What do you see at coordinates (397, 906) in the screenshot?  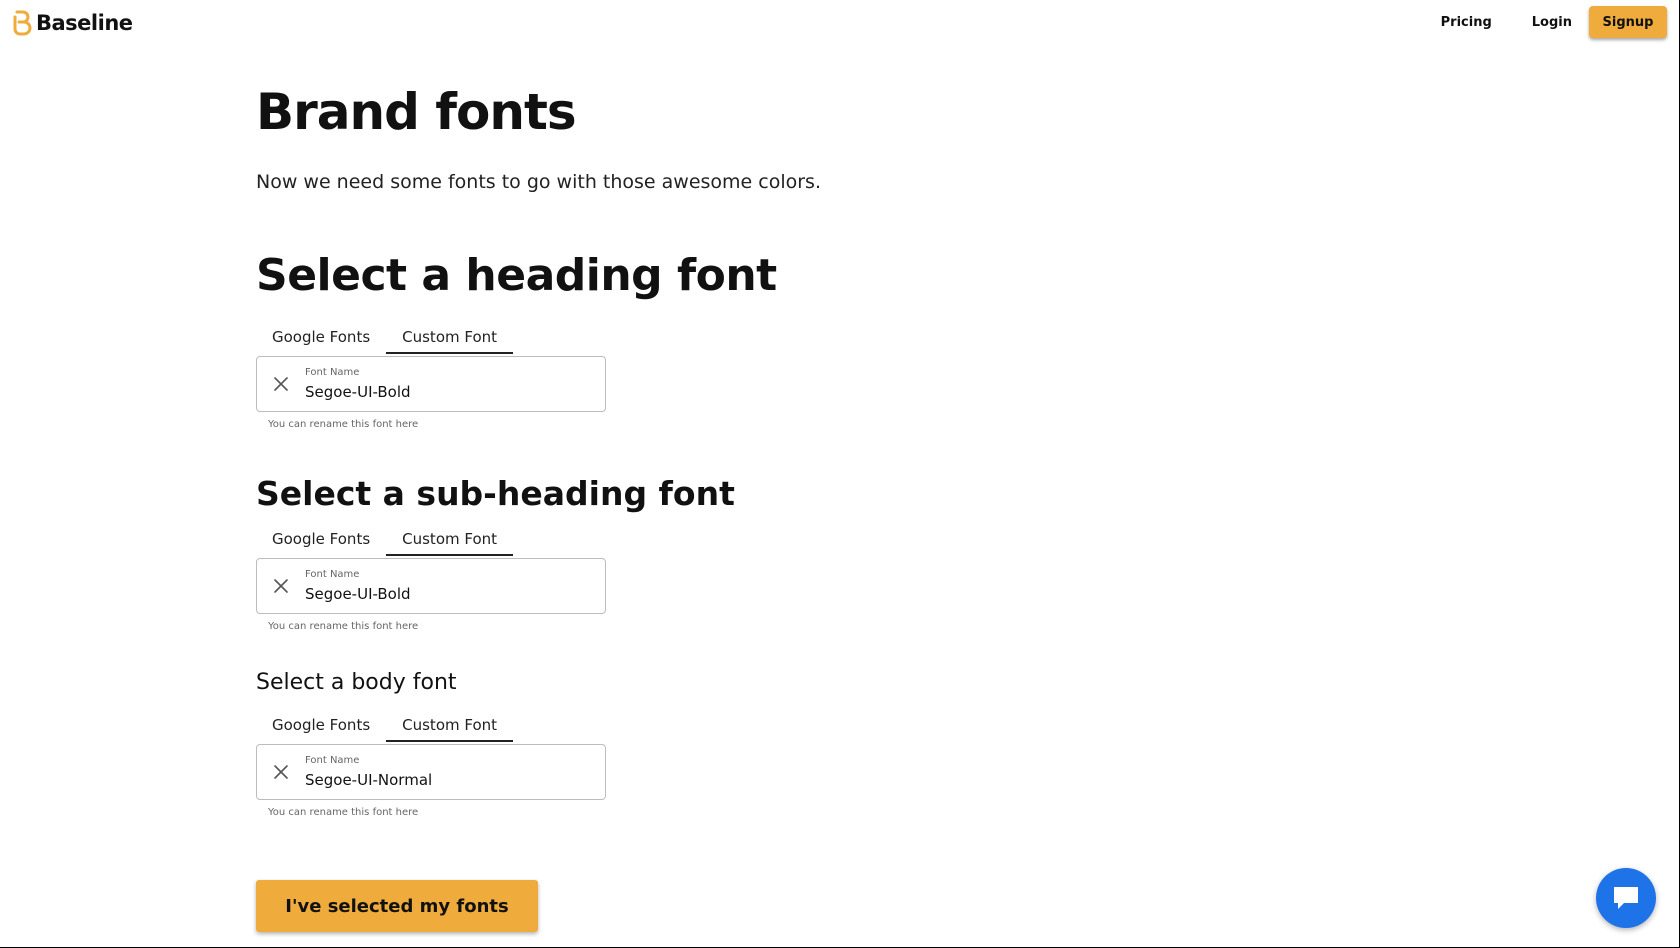 I see `submit-fonts-button: I've selected my fonts` at bounding box center [397, 906].